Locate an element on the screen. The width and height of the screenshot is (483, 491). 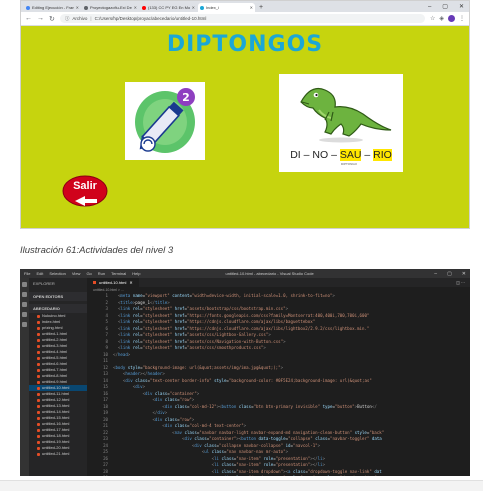
menu-dots-icon: ⋮ is located at coordinates (462, 18).